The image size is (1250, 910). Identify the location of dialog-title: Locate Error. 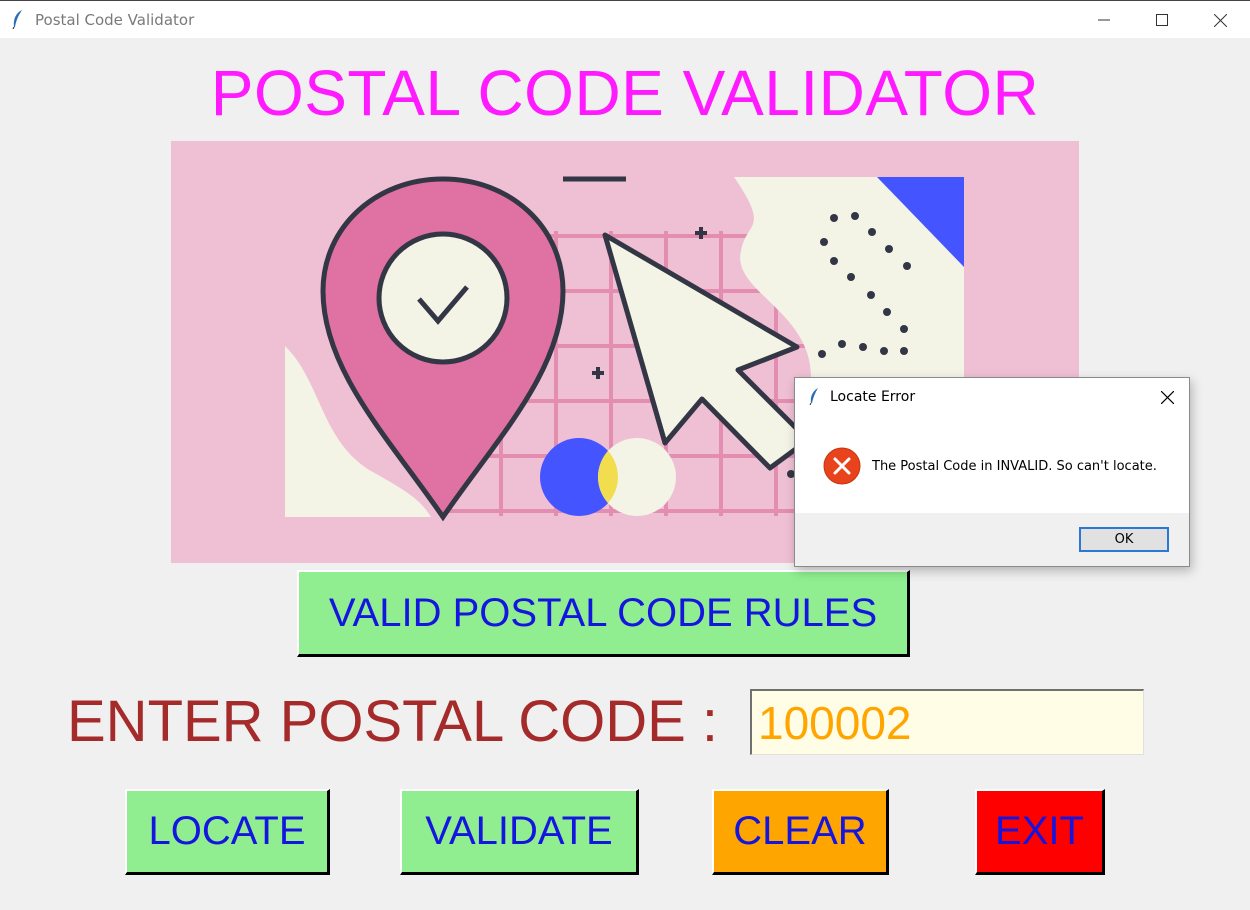
(873, 397).